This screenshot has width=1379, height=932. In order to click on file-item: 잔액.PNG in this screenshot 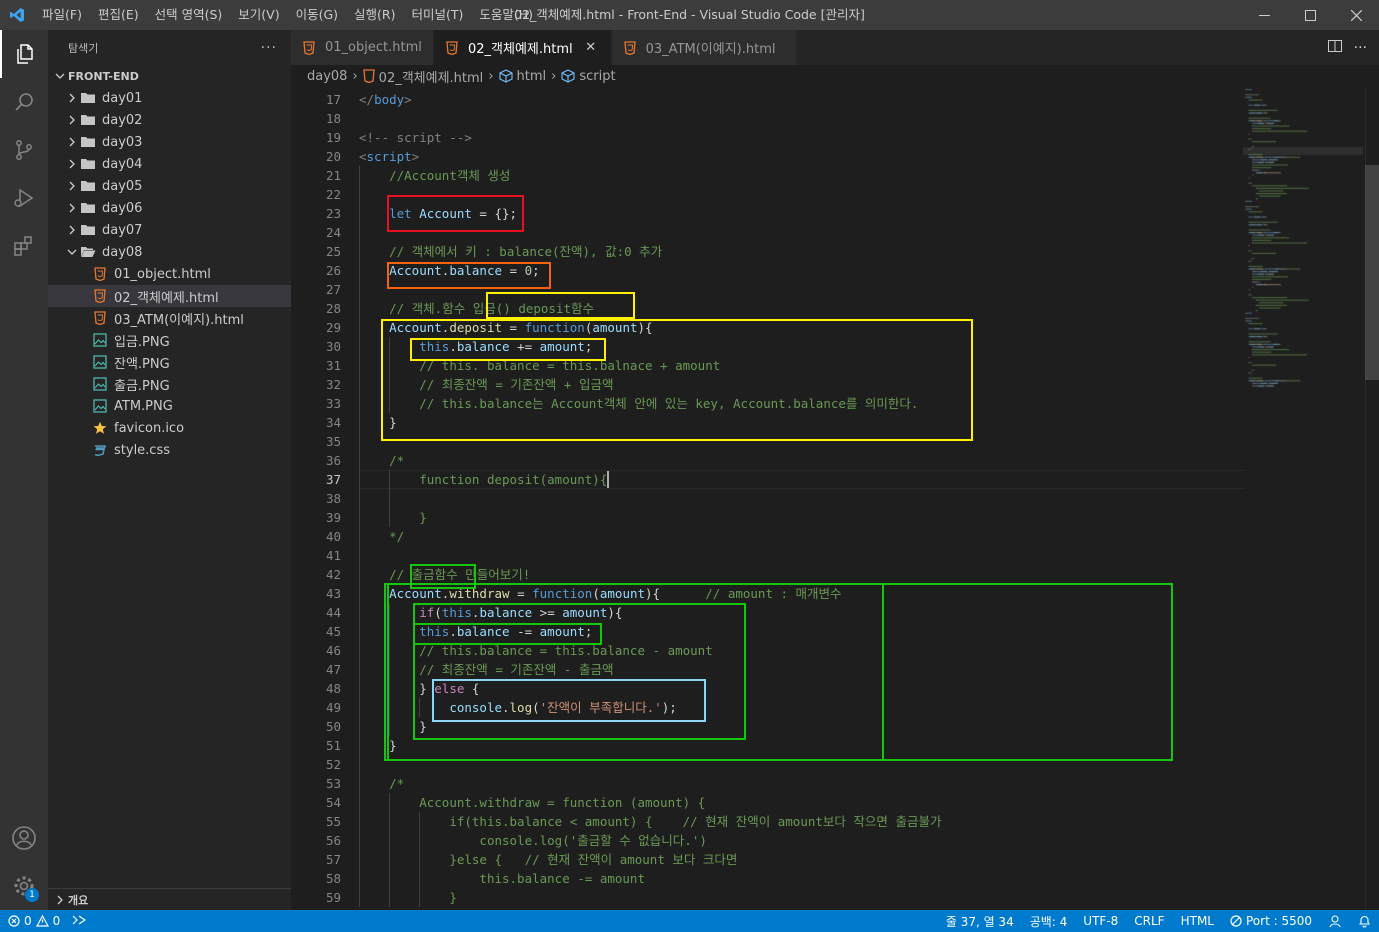, I will do `click(169, 362)`.